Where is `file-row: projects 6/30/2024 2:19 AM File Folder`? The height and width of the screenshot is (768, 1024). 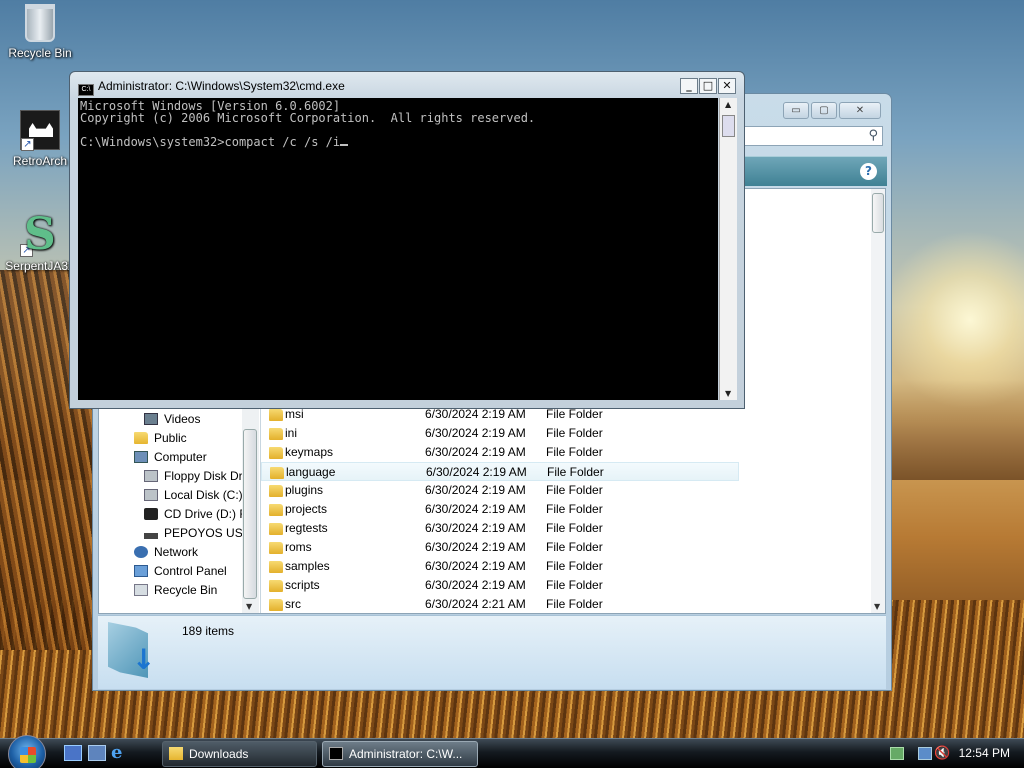 file-row: projects 6/30/2024 2:19 AM File Folder is located at coordinates (500, 509).